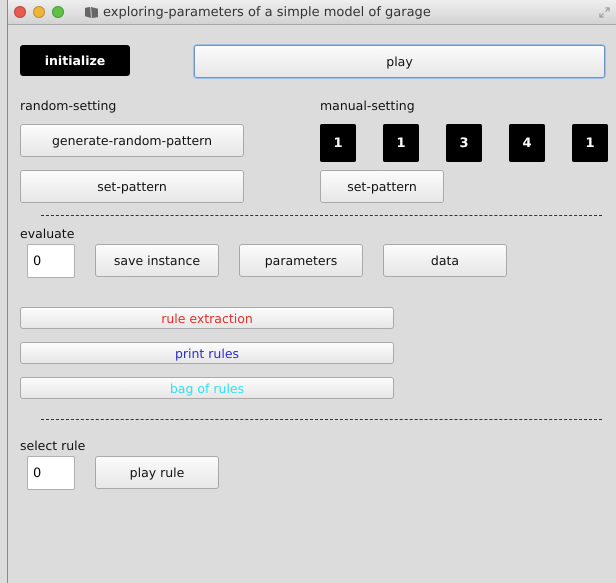 The height and width of the screenshot is (583, 616). I want to click on section-label: manual-setting, so click(368, 106).